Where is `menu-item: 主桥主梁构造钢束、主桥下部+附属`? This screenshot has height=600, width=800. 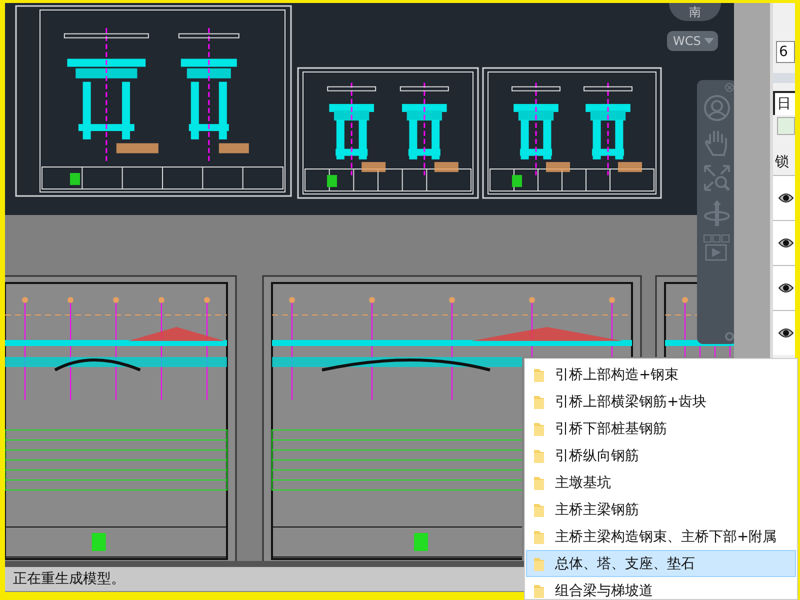
menu-item: 主桥主梁构造钢束、主桥下部+附属 is located at coordinates (661, 536).